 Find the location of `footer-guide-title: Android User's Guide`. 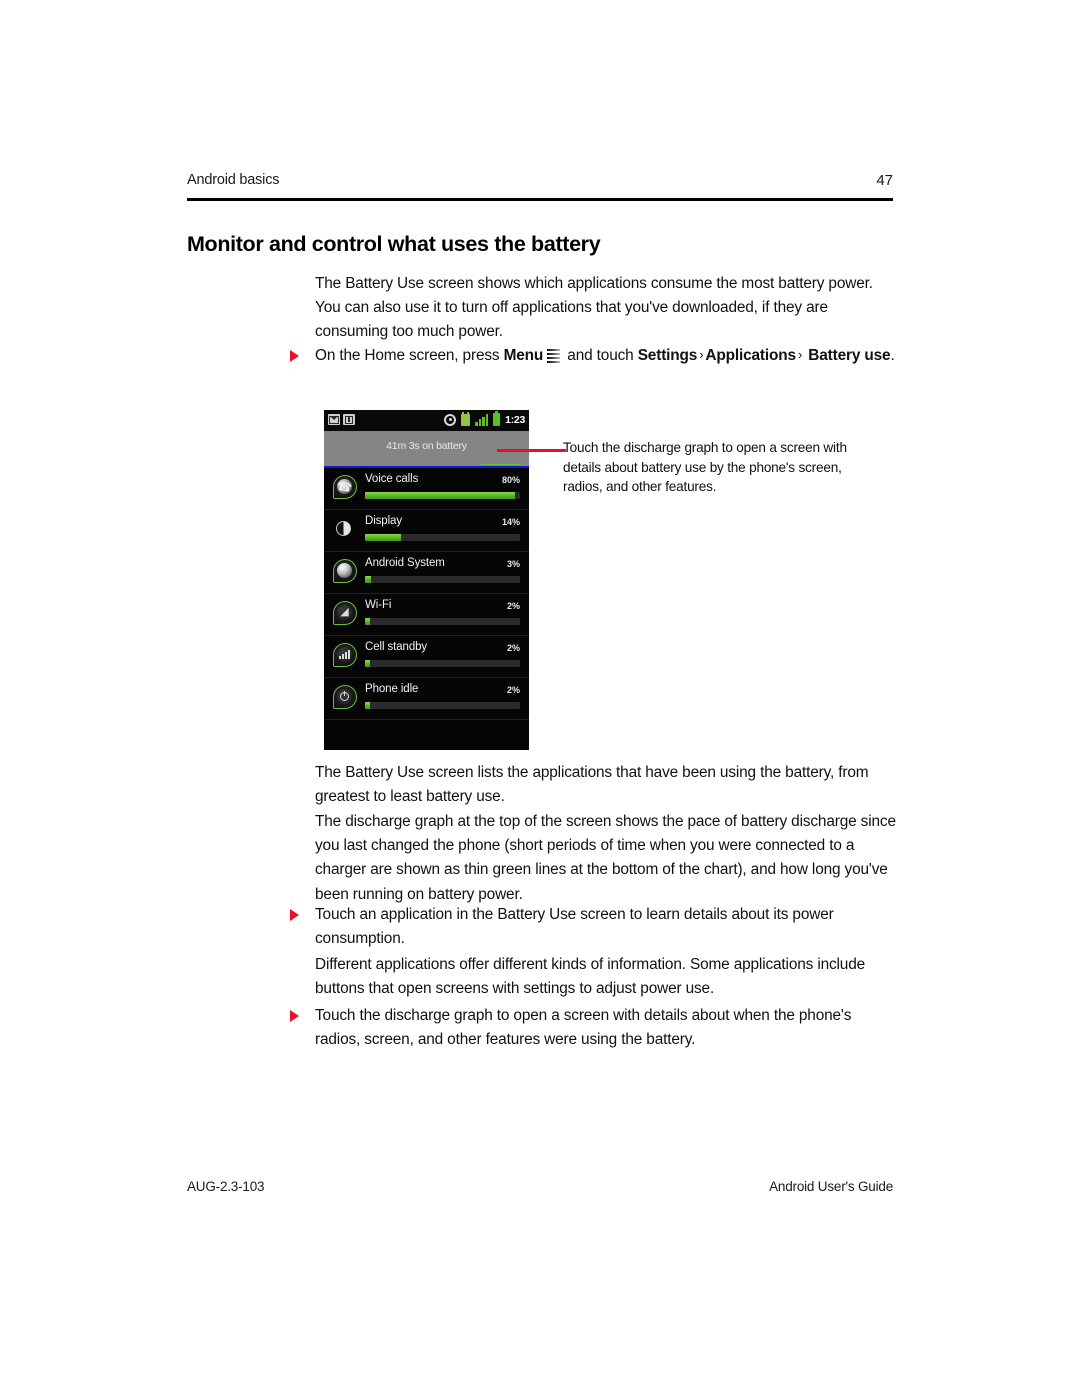

footer-guide-title: Android User's Guide is located at coordinates (831, 1186).